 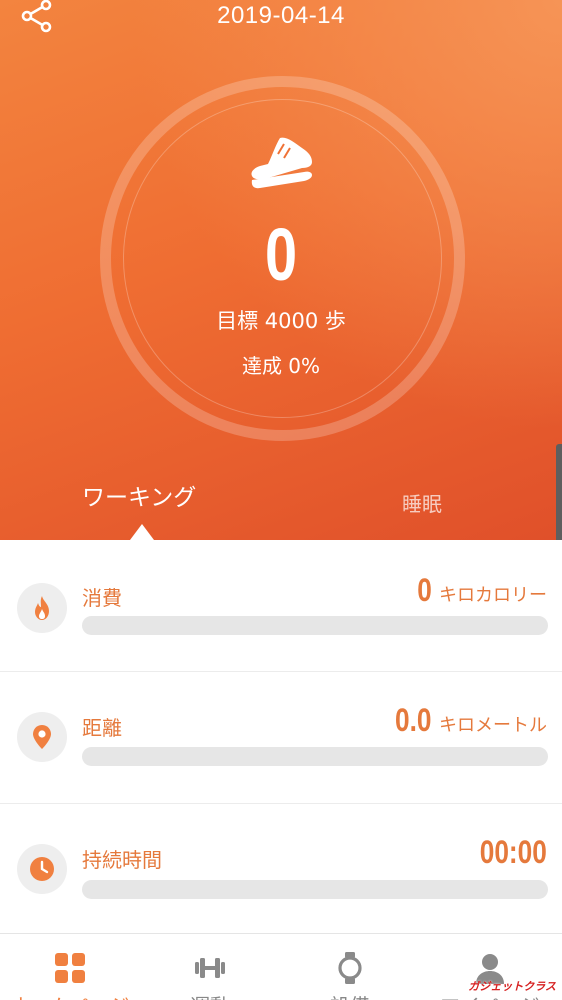 I want to click on nav-device: 設備, so click(x=350, y=967).